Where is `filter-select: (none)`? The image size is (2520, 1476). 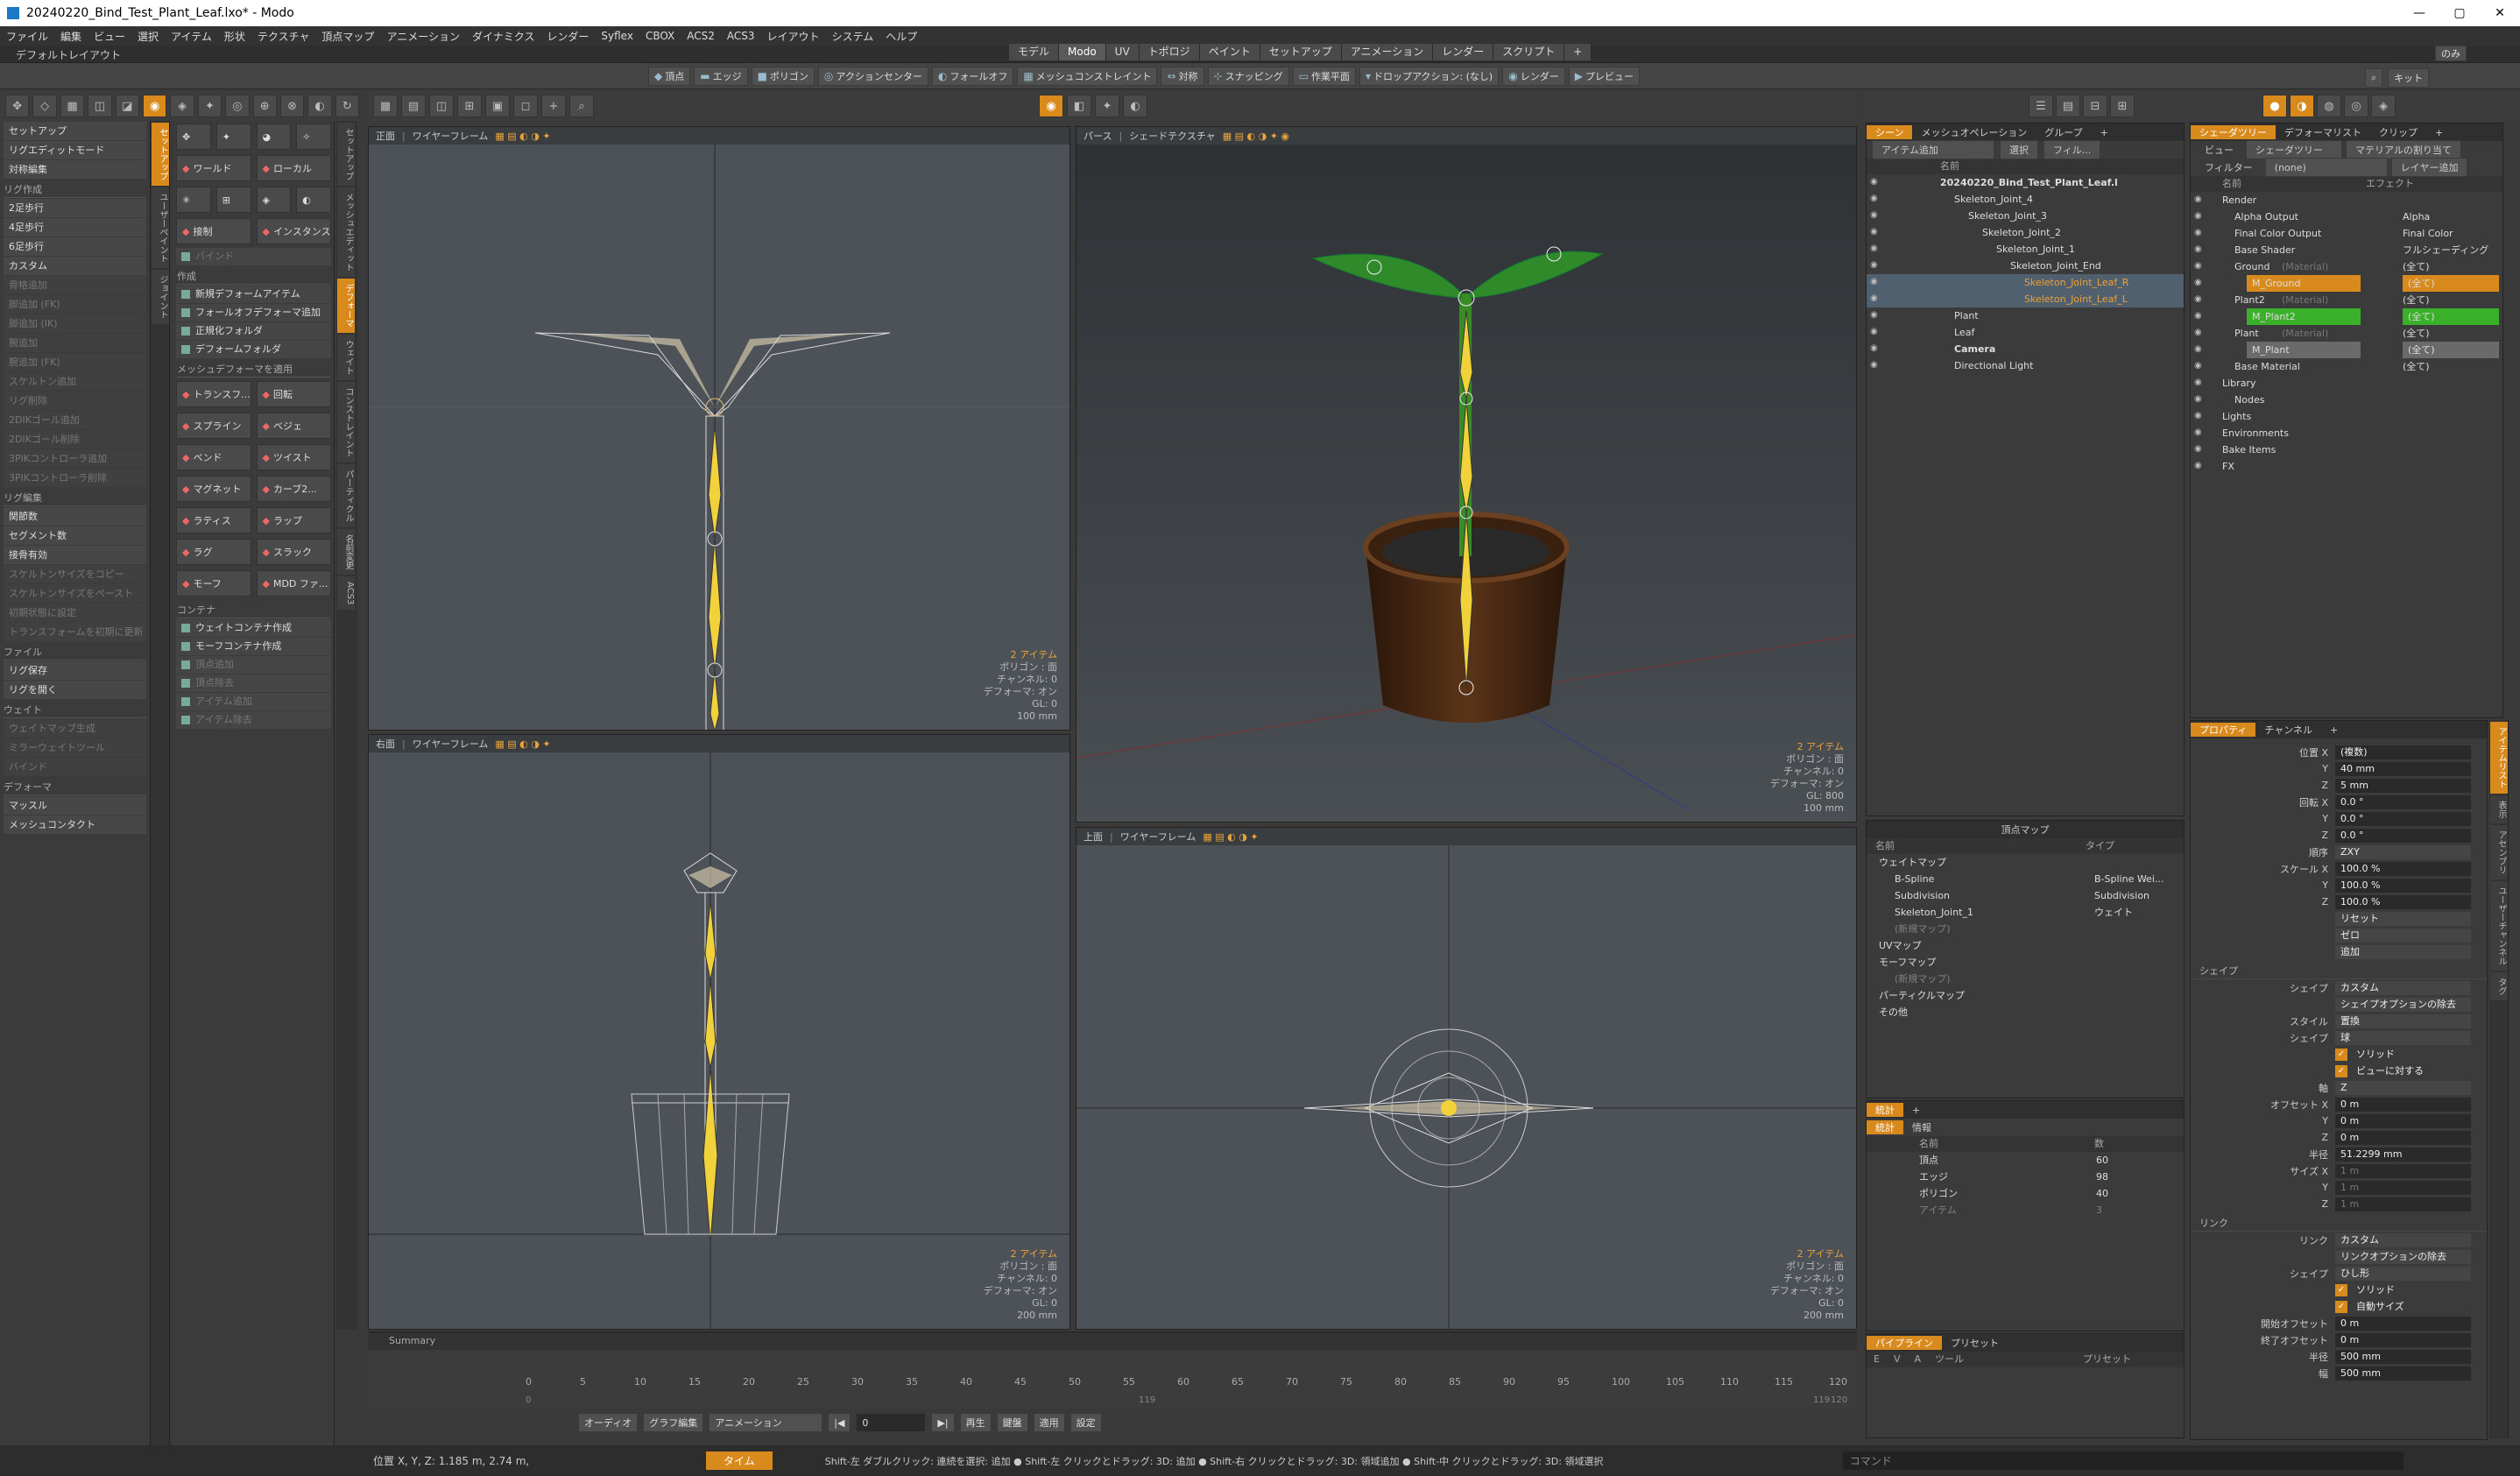
filter-select: (none) is located at coordinates (2326, 167).